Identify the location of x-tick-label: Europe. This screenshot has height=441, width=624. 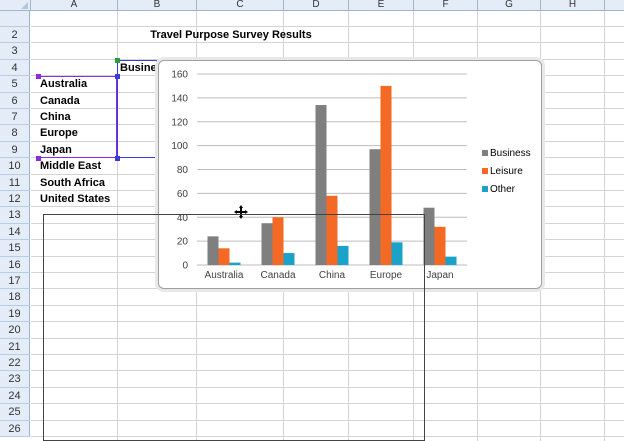
(386, 275).